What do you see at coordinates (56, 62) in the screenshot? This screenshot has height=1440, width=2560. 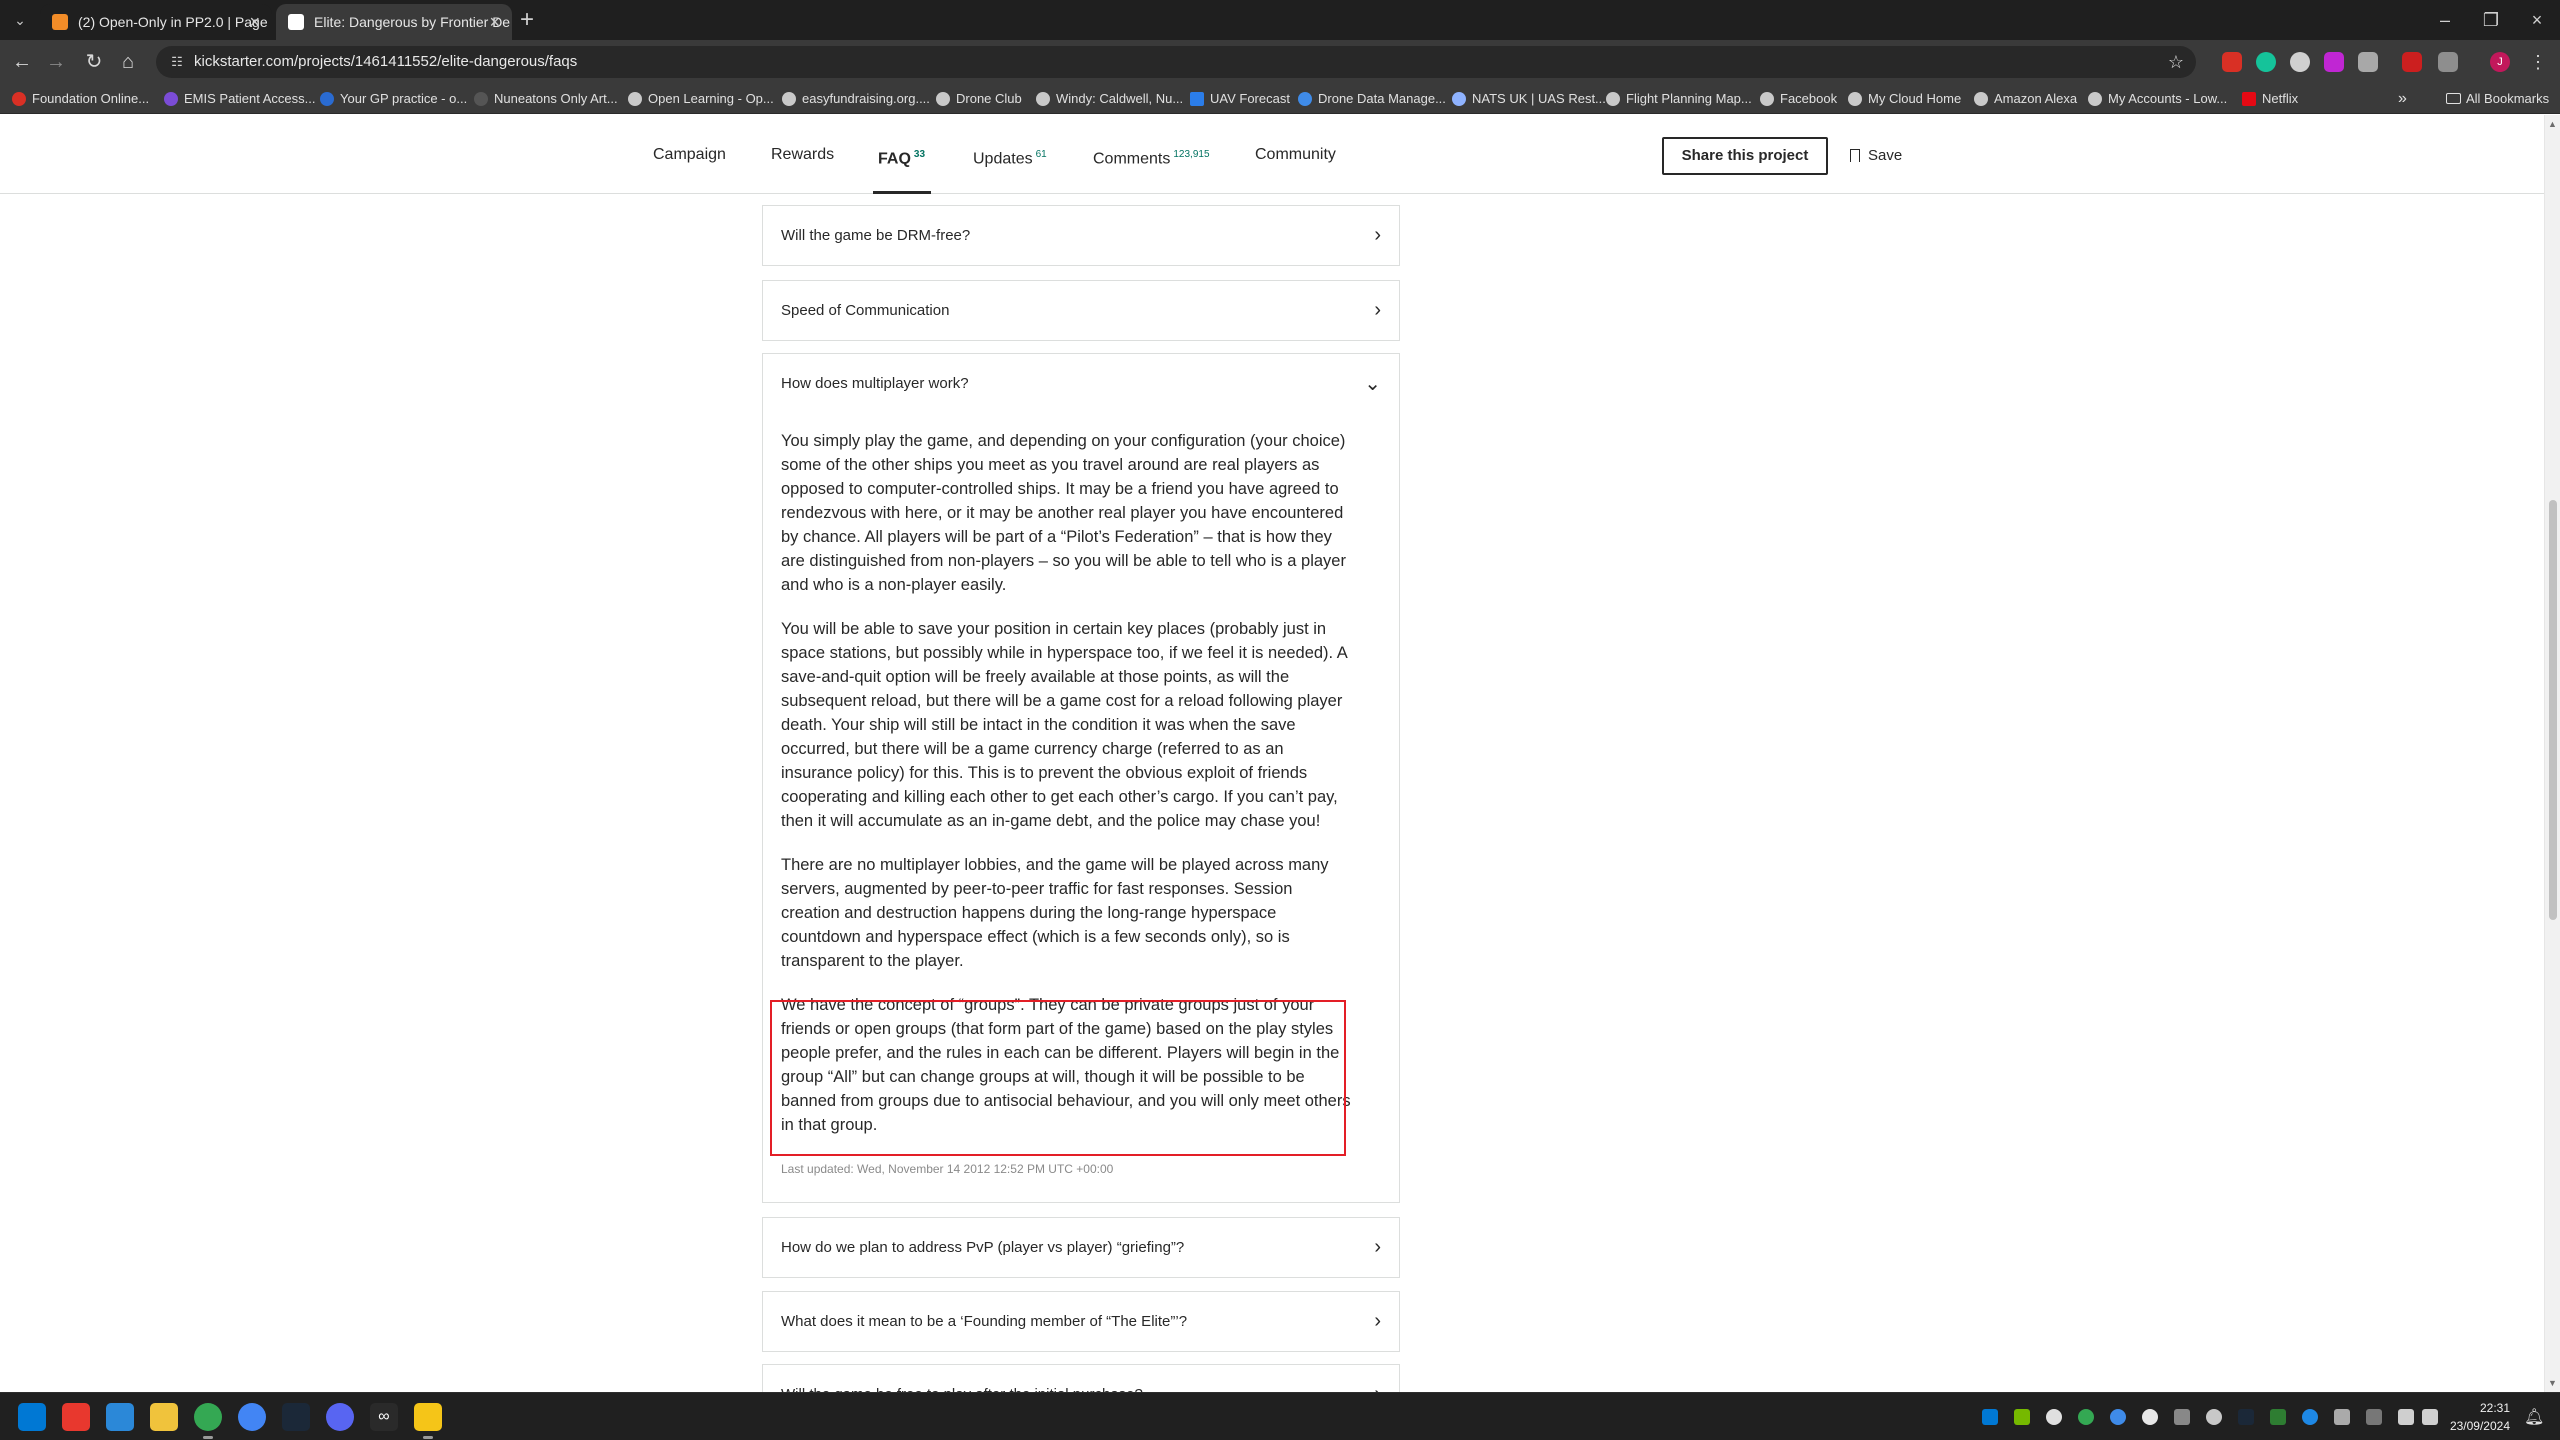 I see `forward-arrow-icon: →` at bounding box center [56, 62].